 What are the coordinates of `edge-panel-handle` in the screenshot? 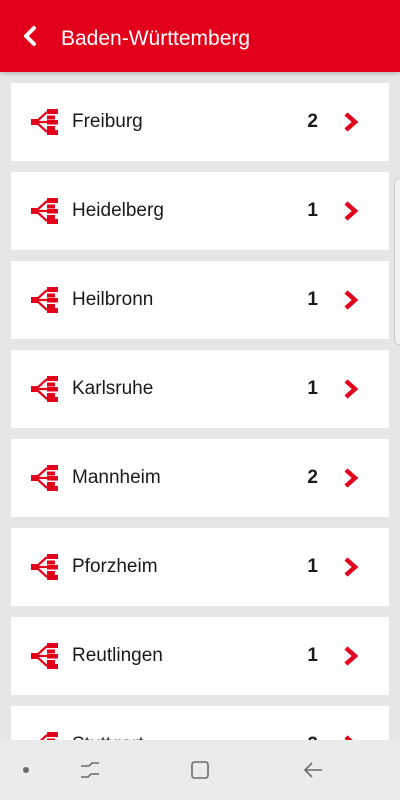 It's located at (397, 261).